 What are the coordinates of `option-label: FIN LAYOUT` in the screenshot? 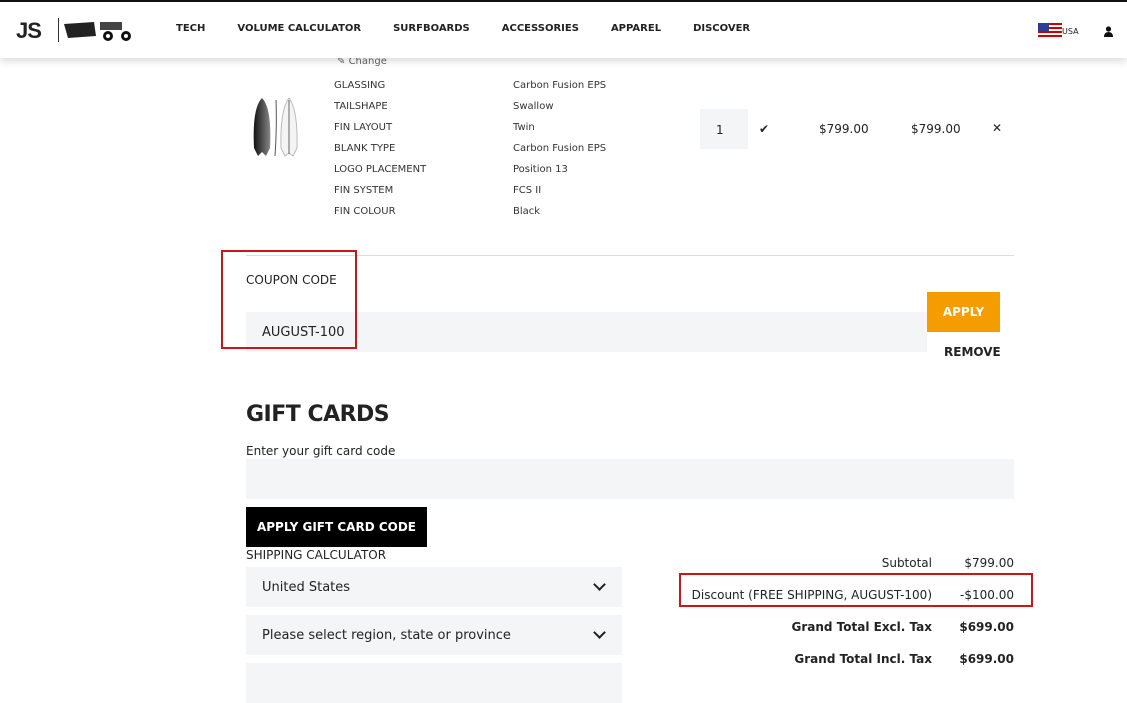 It's located at (363, 127).